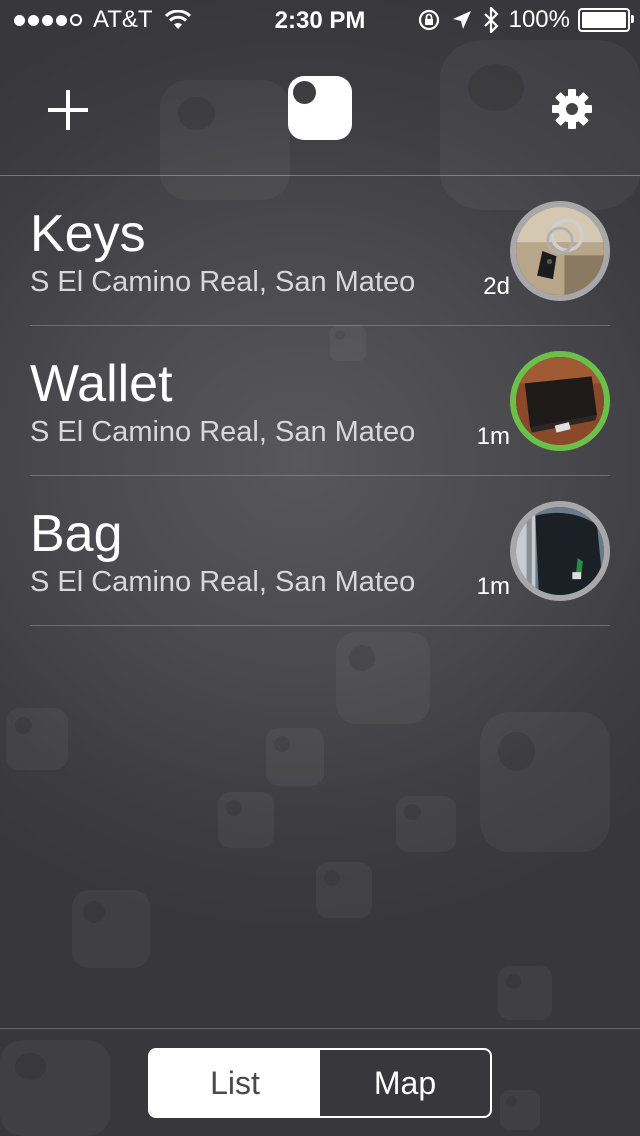  What do you see at coordinates (76, 534) in the screenshot?
I see `item-name: Bag` at bounding box center [76, 534].